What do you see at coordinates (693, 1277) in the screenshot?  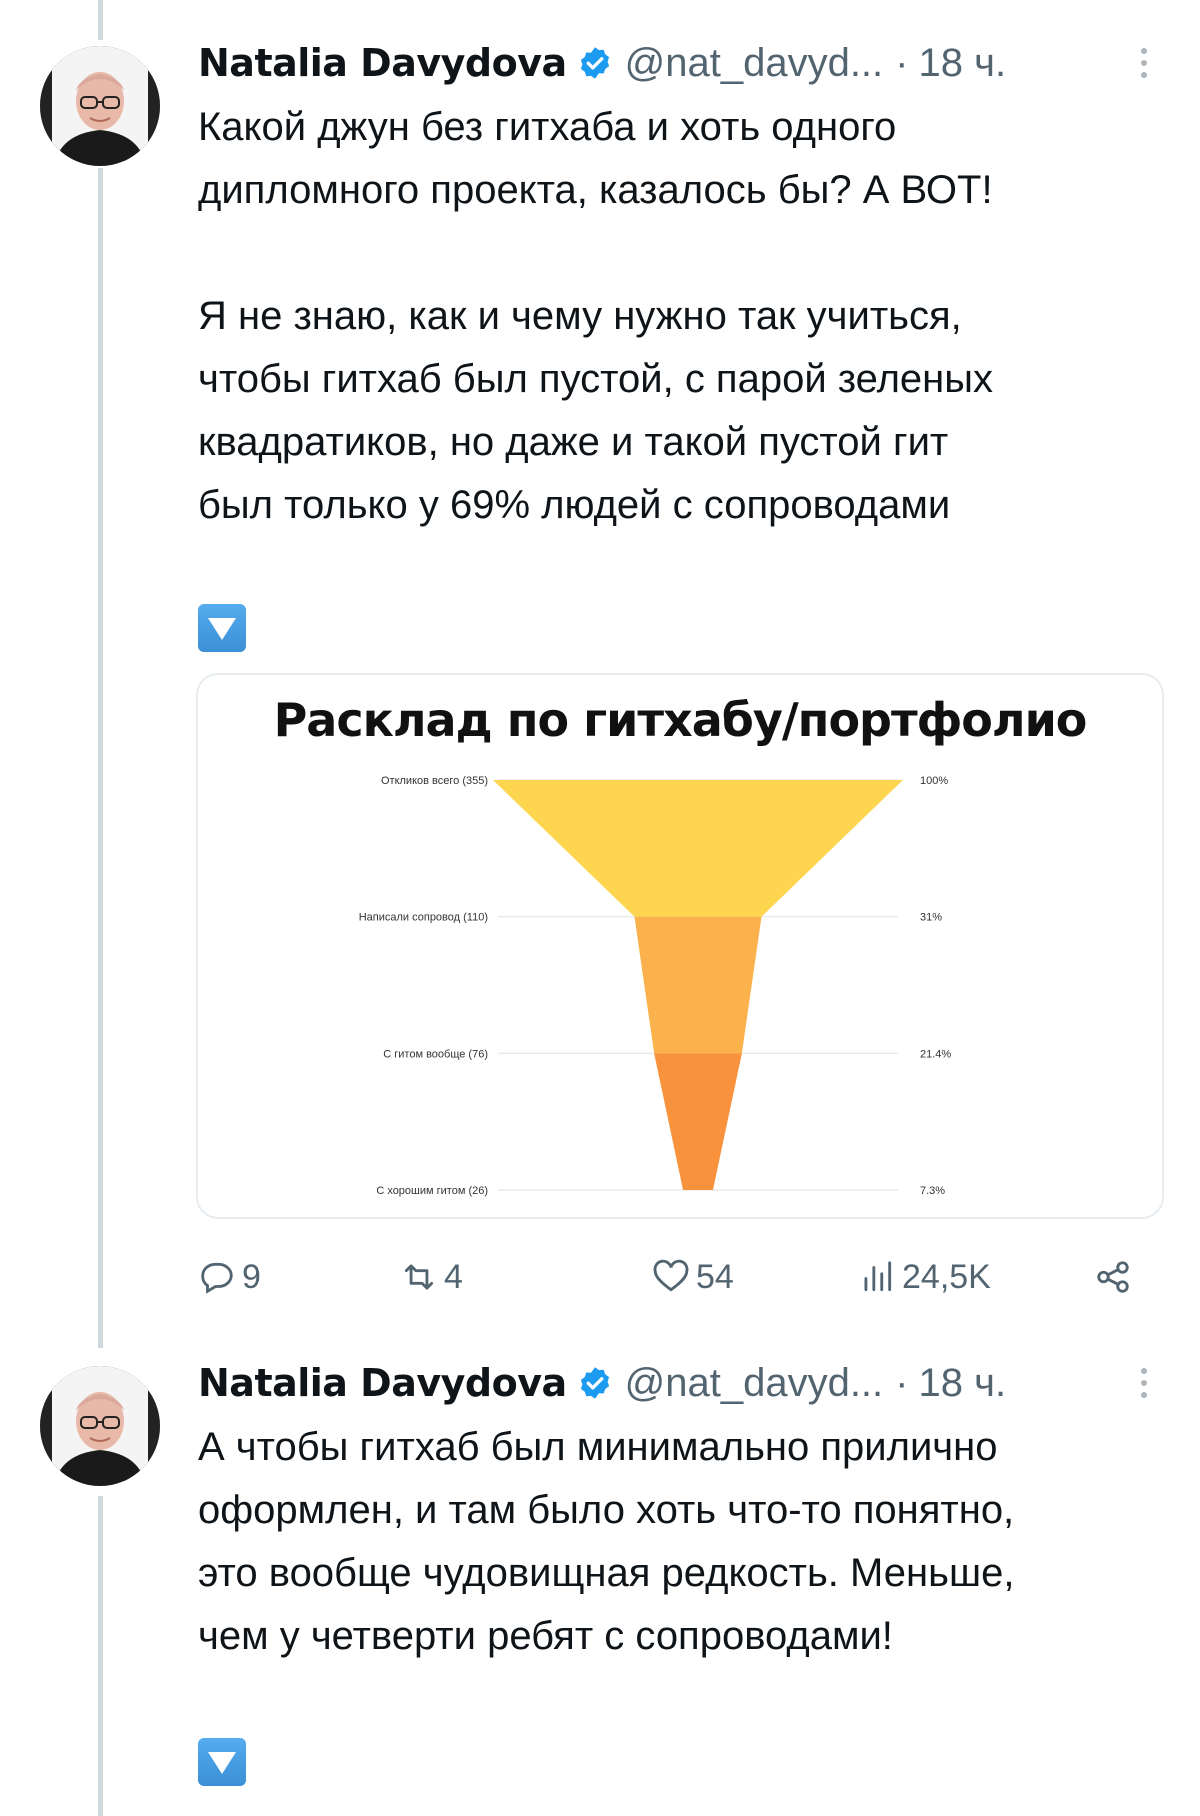 I see `like-button: 54` at bounding box center [693, 1277].